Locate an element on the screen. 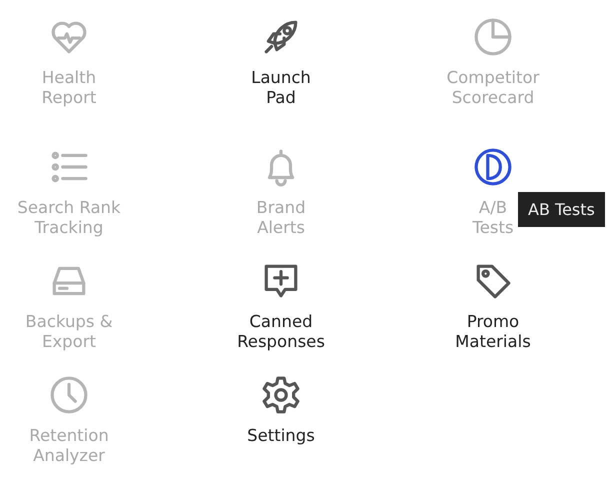 The image size is (607, 478). settings-icon is located at coordinates (281, 395).